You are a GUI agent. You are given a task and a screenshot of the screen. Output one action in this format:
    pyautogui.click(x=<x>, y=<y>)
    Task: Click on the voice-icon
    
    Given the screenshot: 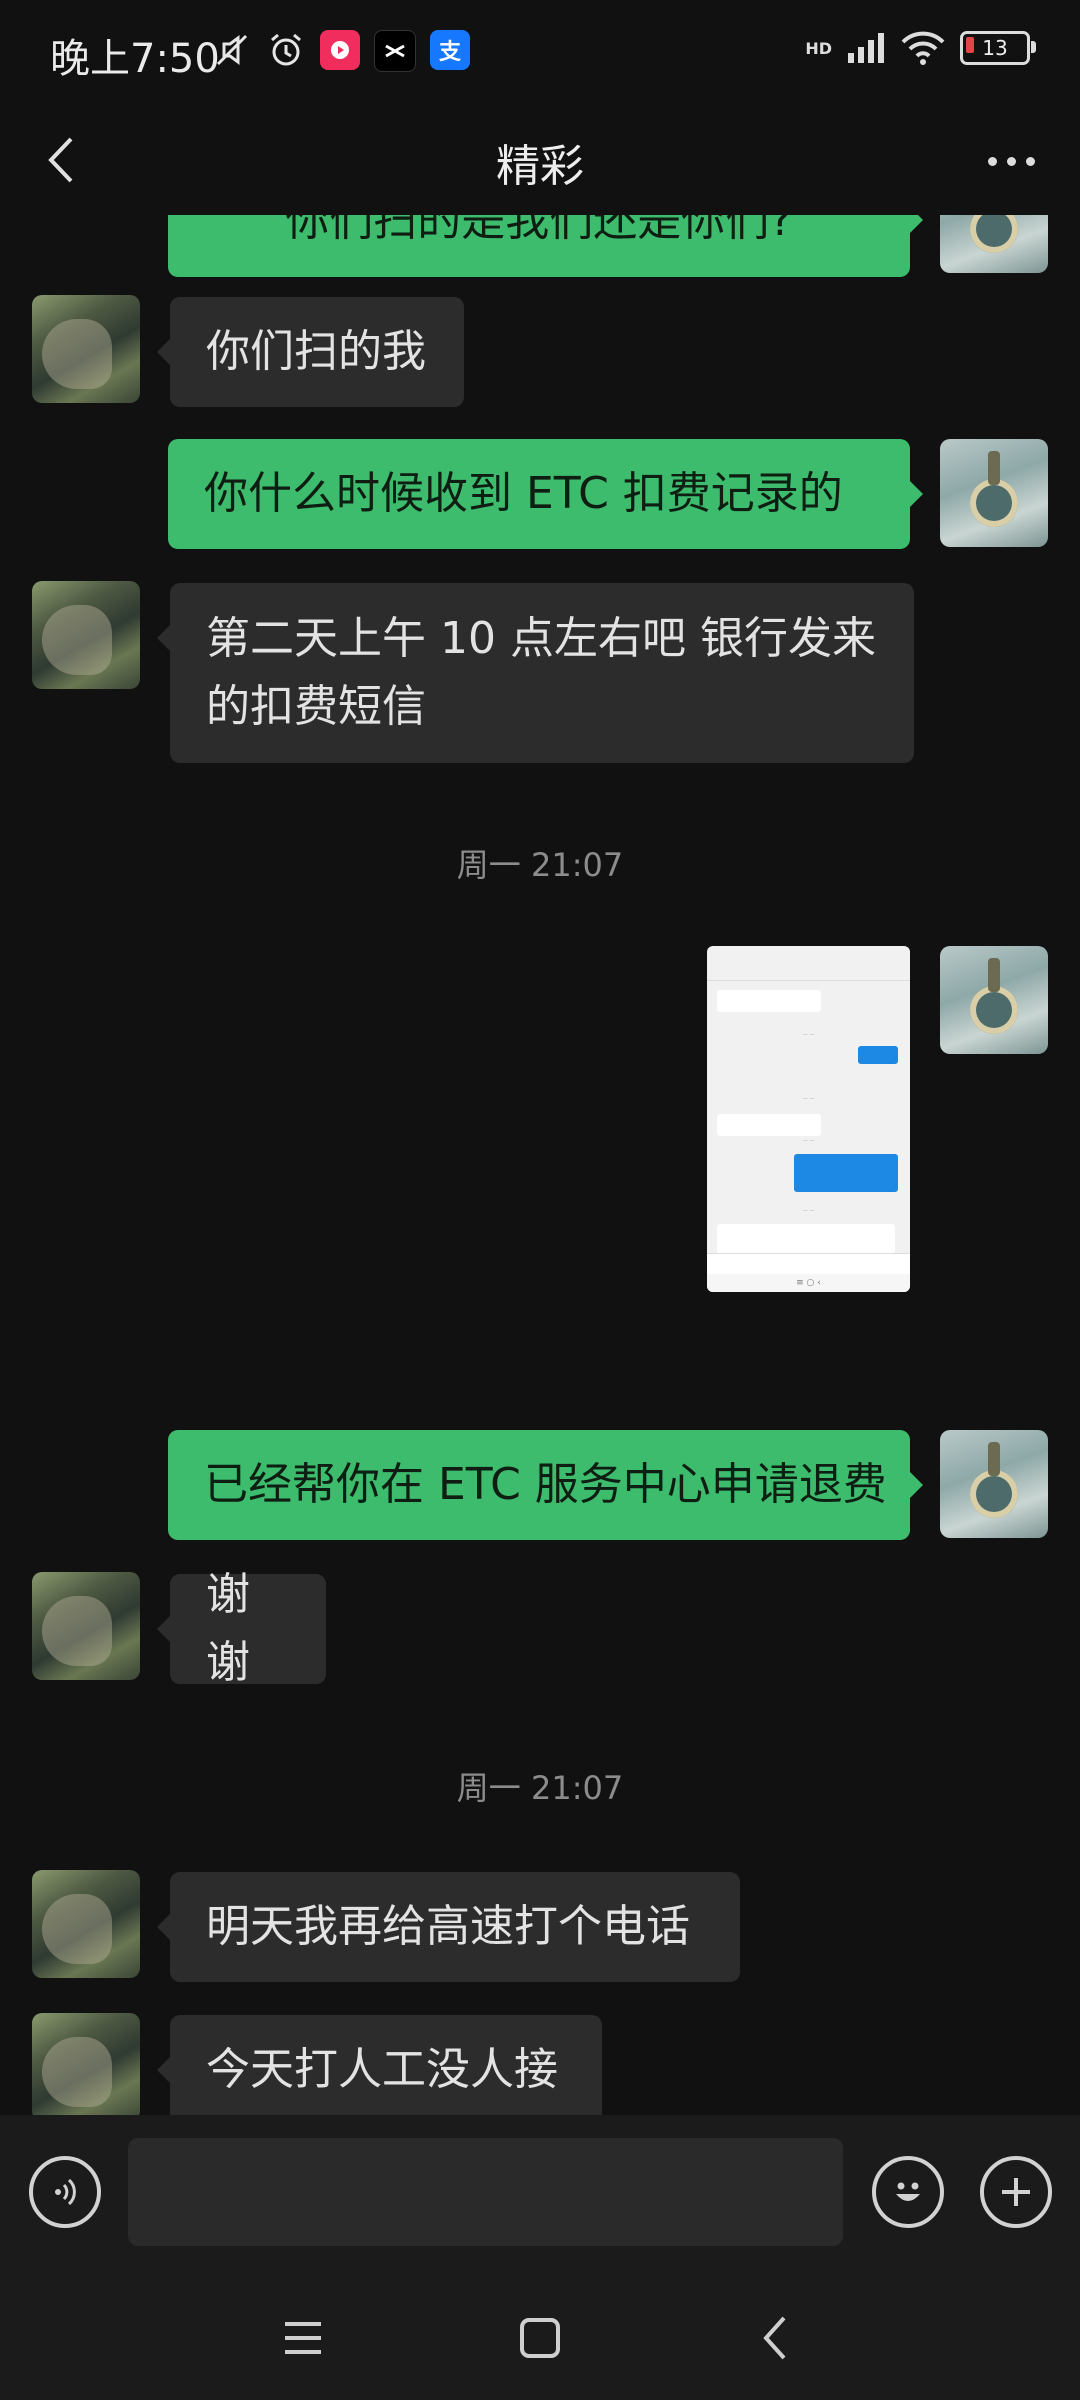 What is the action you would take?
    pyautogui.click(x=65, y=2192)
    